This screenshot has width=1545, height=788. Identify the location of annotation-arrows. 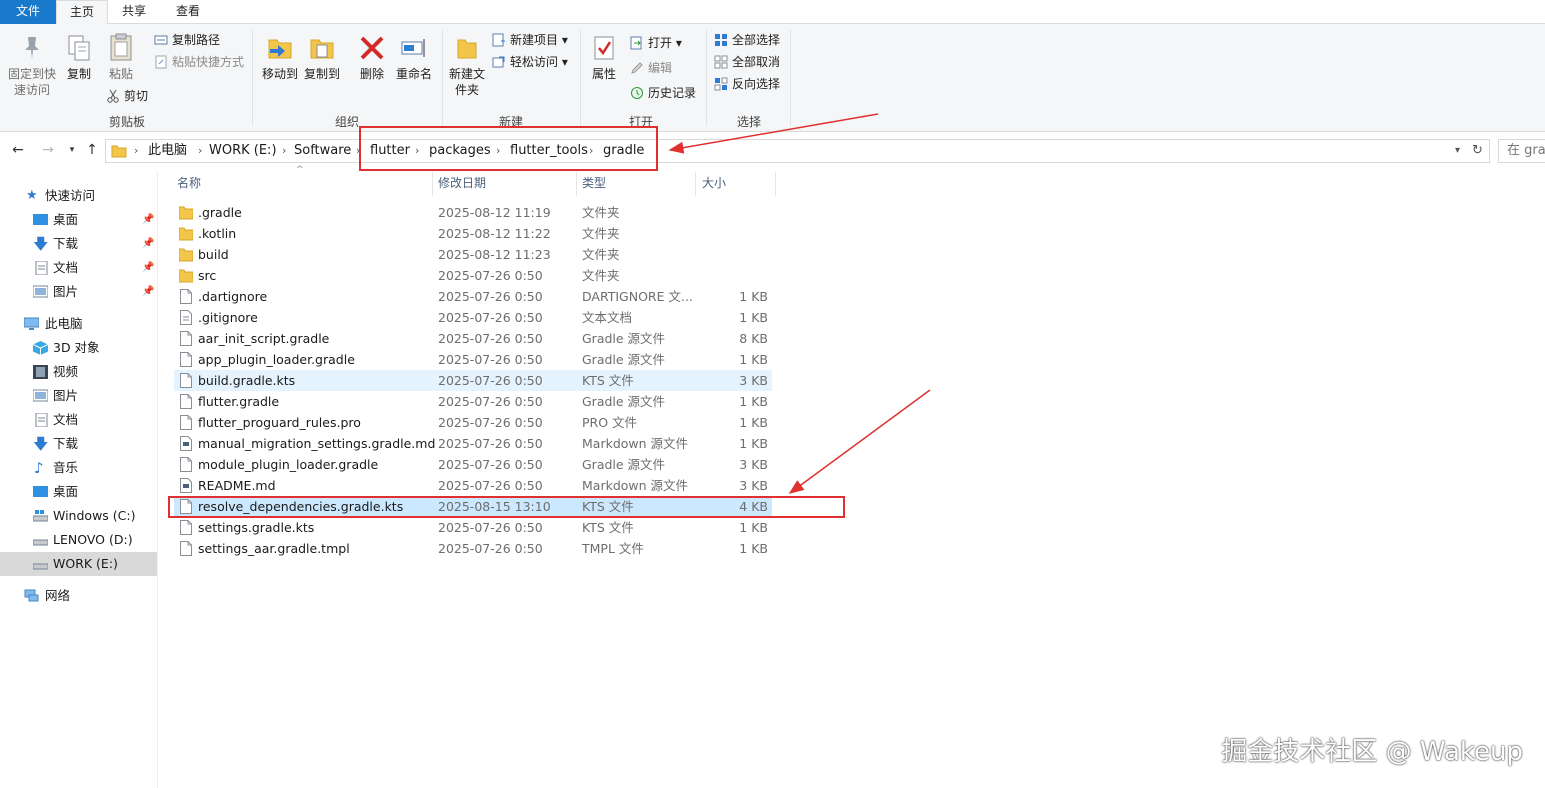
(799, 303).